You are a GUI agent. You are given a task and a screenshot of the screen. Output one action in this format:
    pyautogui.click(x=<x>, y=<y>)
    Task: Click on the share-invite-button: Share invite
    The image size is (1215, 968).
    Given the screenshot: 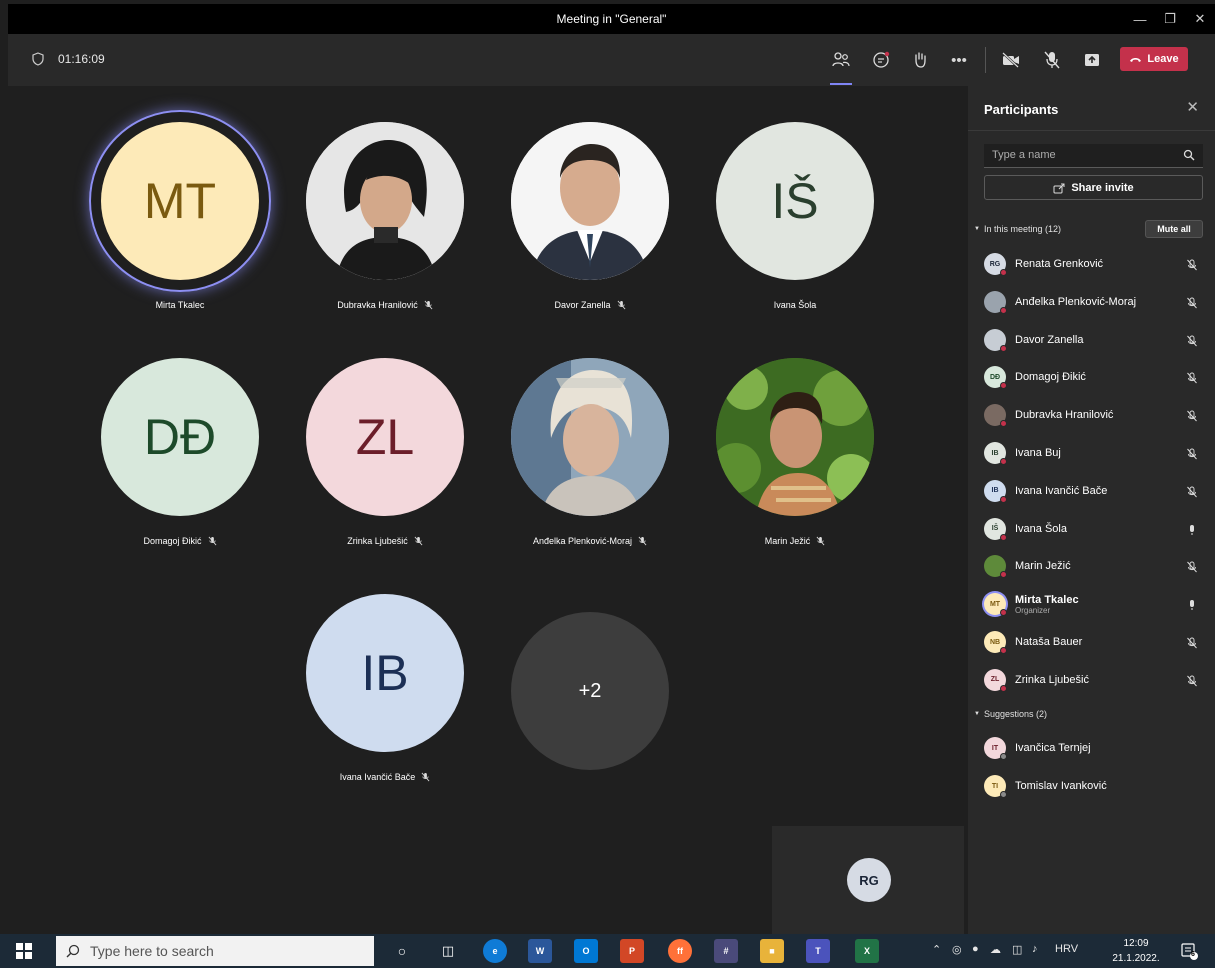 What is the action you would take?
    pyautogui.click(x=1093, y=187)
    